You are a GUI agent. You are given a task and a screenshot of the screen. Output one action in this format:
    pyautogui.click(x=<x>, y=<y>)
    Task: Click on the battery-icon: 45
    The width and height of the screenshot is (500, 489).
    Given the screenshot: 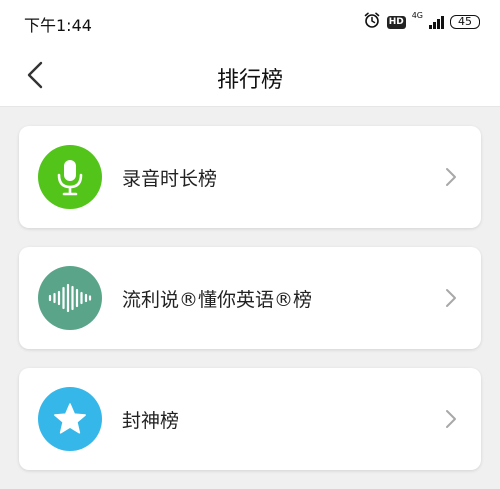 What is the action you would take?
    pyautogui.click(x=465, y=22)
    